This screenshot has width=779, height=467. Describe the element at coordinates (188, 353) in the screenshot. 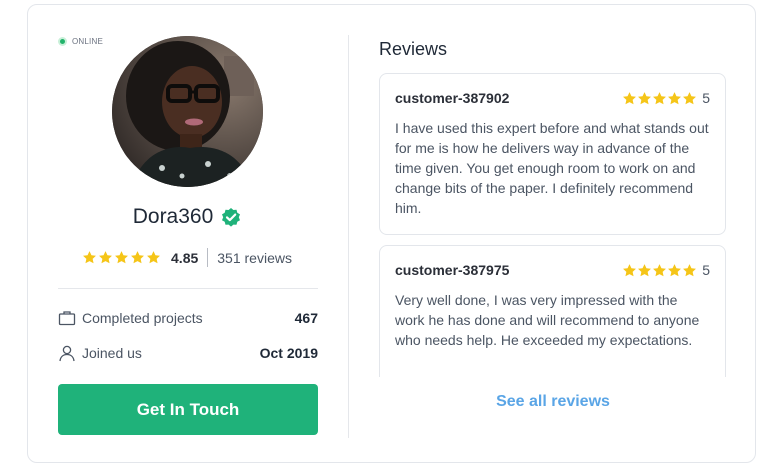

I see `stat-joined: Joined us Oct 2019` at that location.